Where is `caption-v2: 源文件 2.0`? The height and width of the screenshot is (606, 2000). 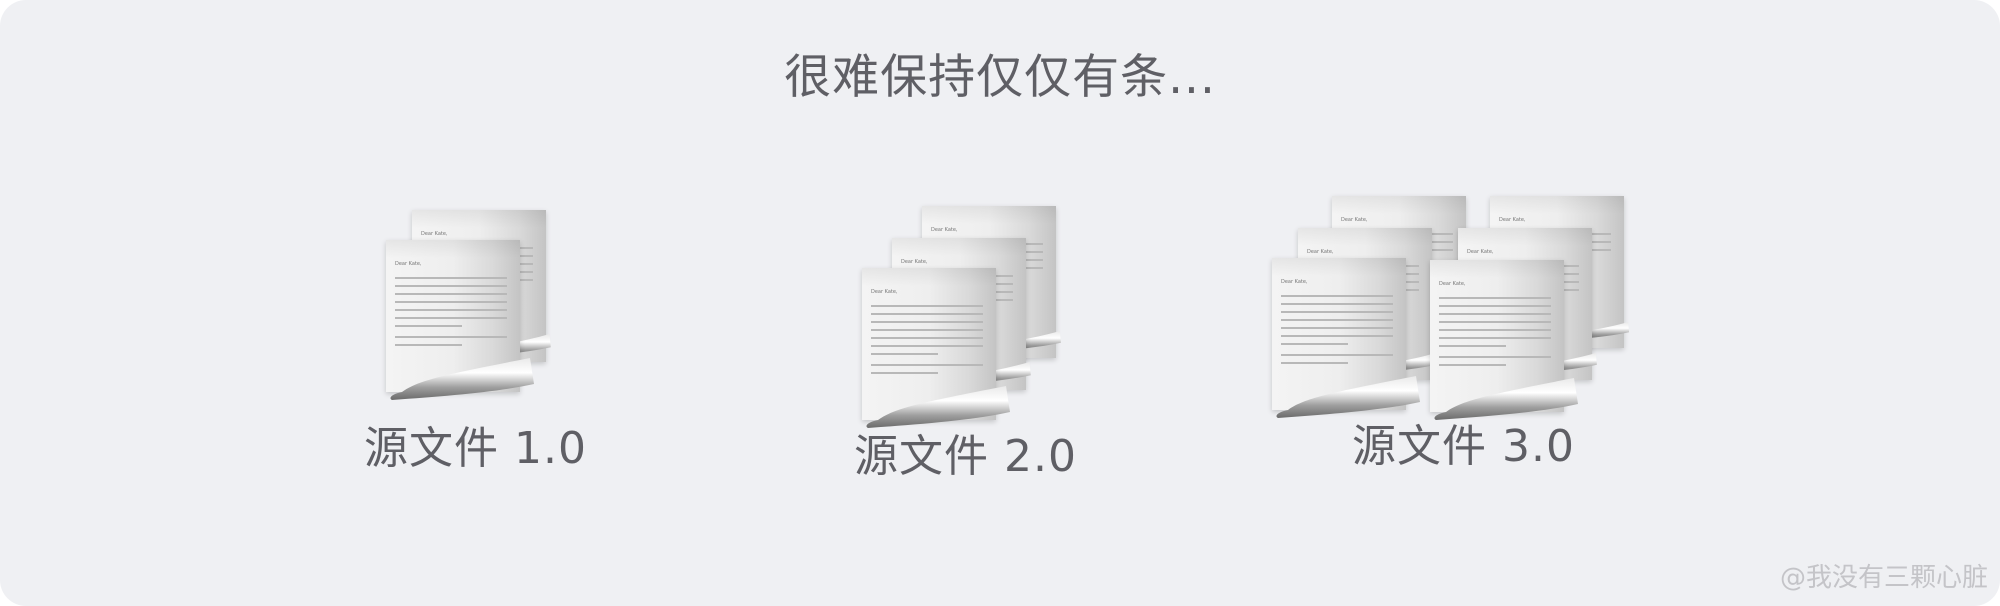 caption-v2: 源文件 2.0 is located at coordinates (965, 456).